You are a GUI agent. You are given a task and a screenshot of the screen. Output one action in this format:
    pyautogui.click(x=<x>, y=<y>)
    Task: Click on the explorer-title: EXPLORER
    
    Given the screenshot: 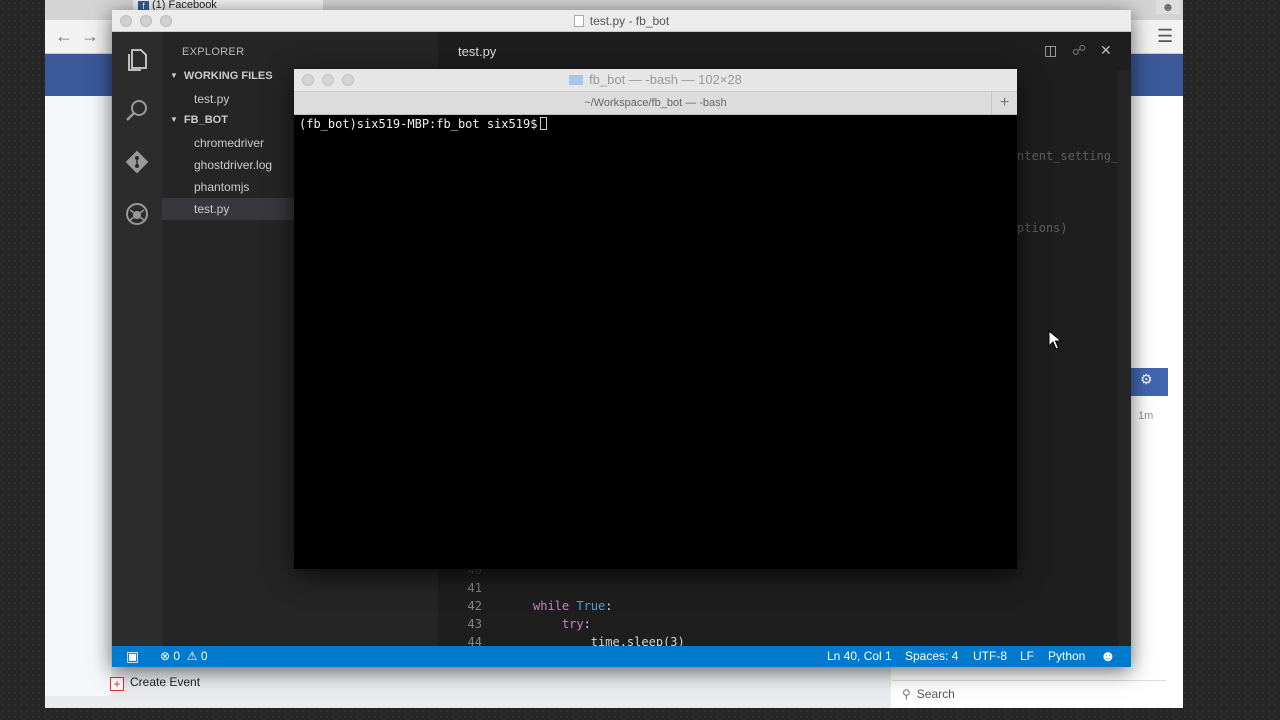 What is the action you would take?
    pyautogui.click(x=213, y=52)
    